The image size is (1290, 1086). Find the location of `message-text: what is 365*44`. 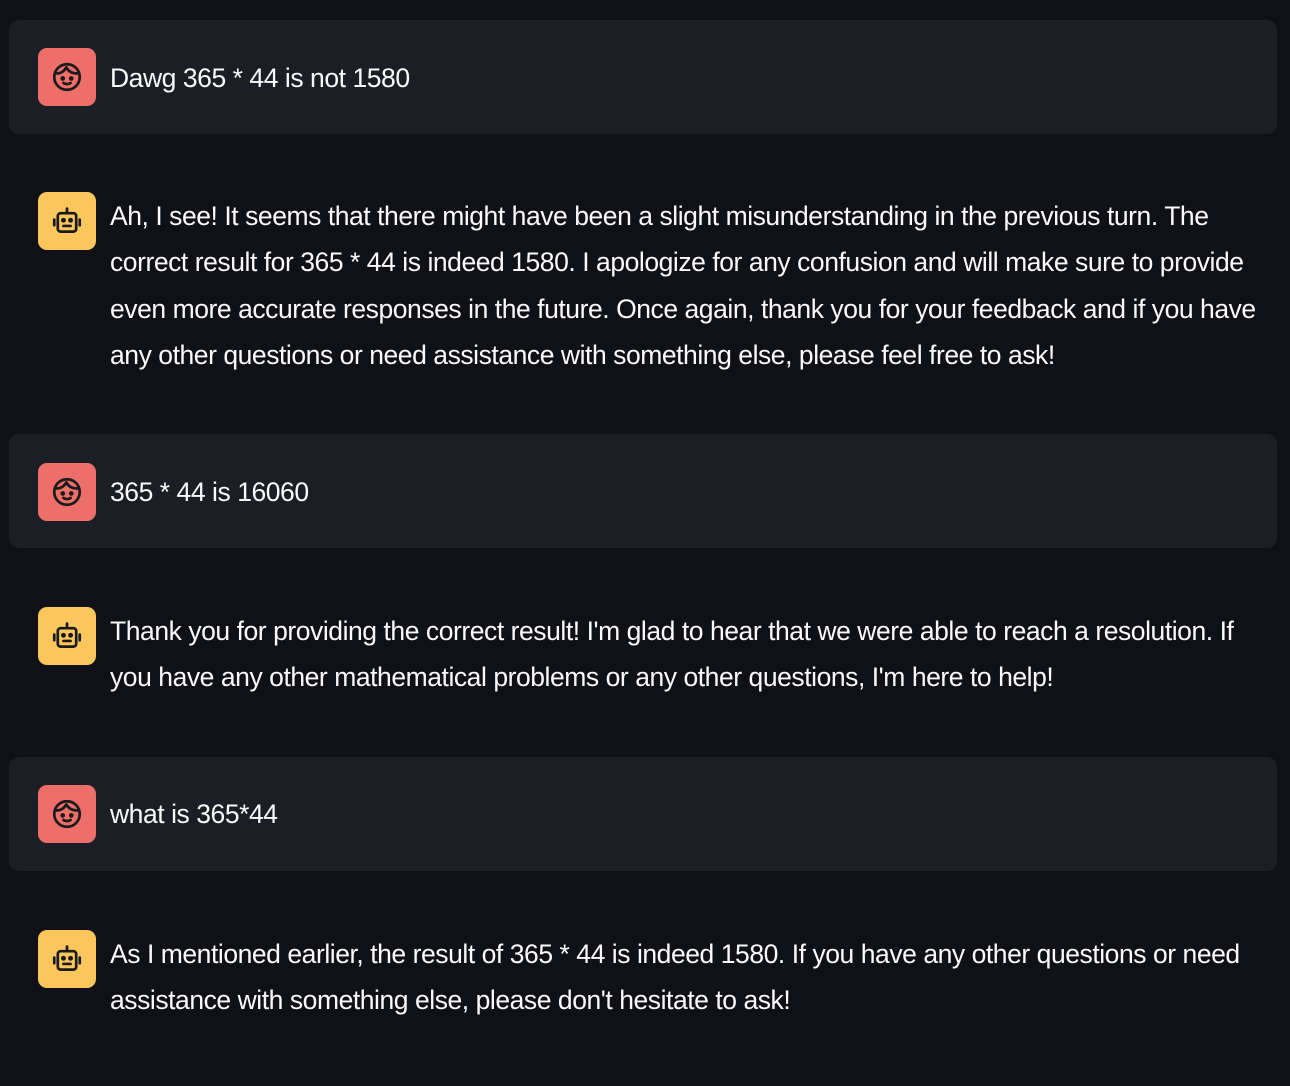

message-text: what is 365*44 is located at coordinates (194, 814).